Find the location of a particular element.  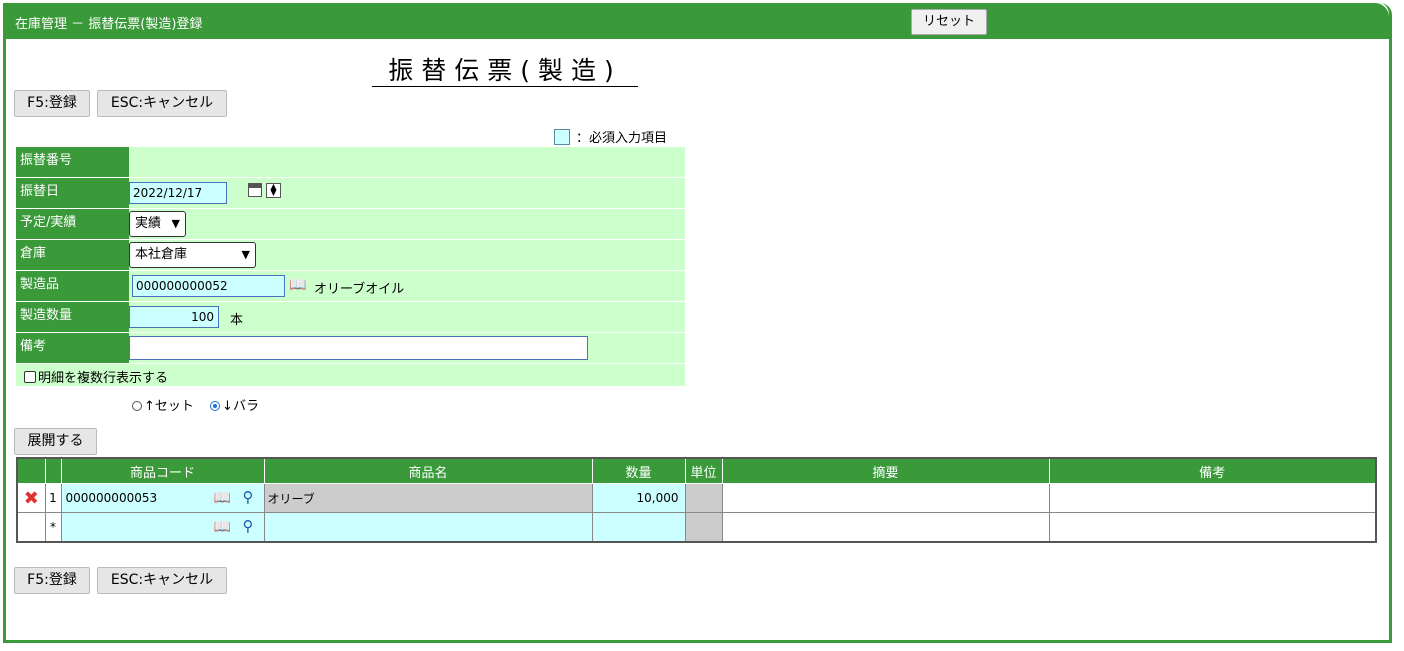

item-code-cell: 000000000053 📖 ⚲ is located at coordinates (162, 498).